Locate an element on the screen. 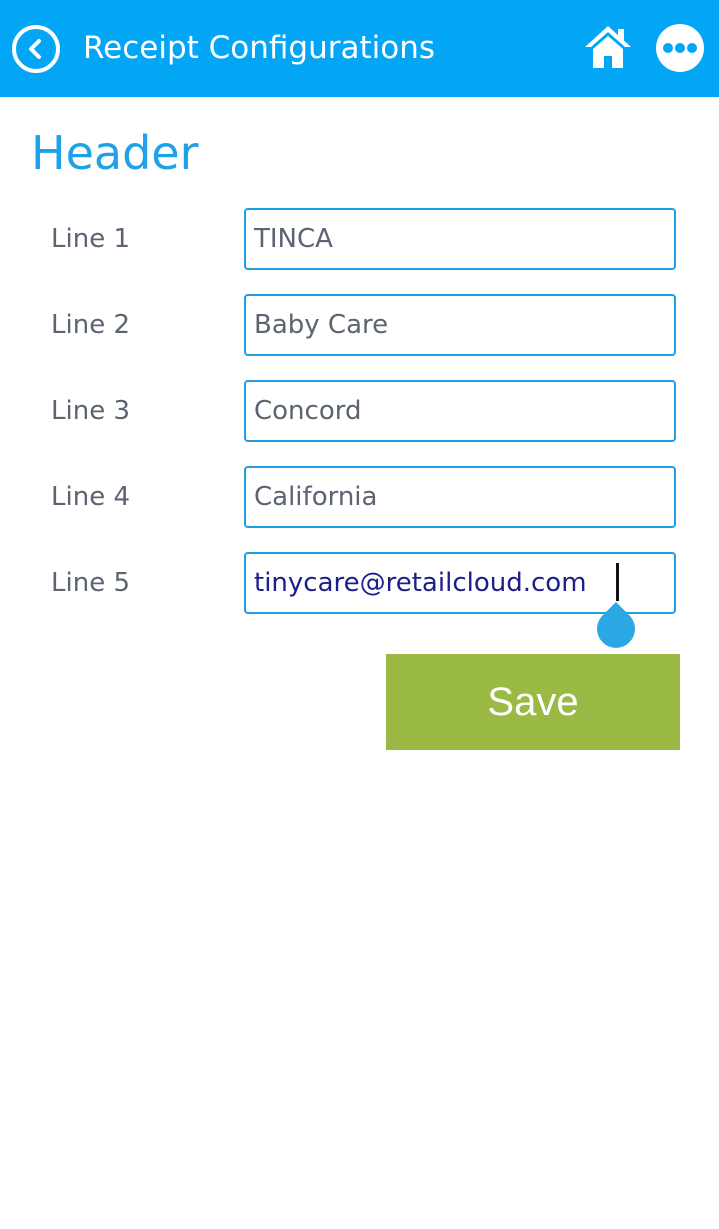 The width and height of the screenshot is (719, 1229). text-cursor is located at coordinates (617, 582).